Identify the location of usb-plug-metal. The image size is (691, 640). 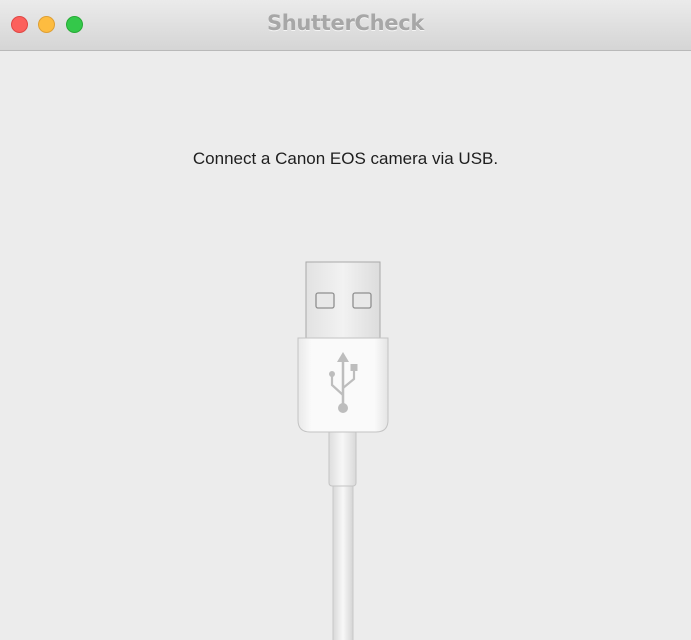
(343, 301).